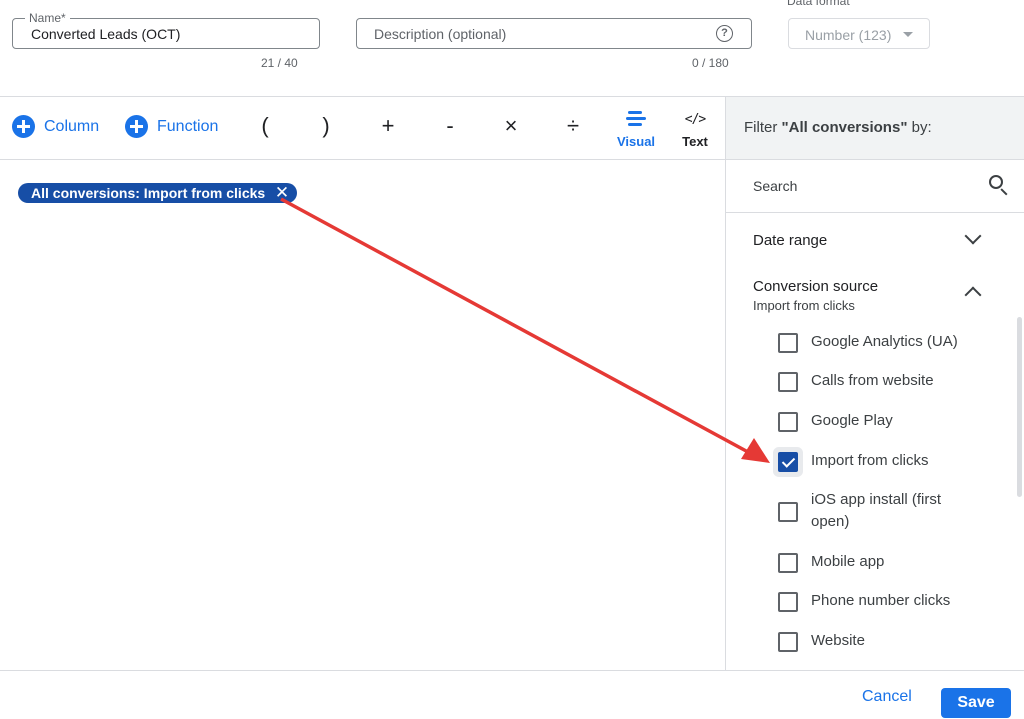  I want to click on option-website: Website, so click(874, 642).